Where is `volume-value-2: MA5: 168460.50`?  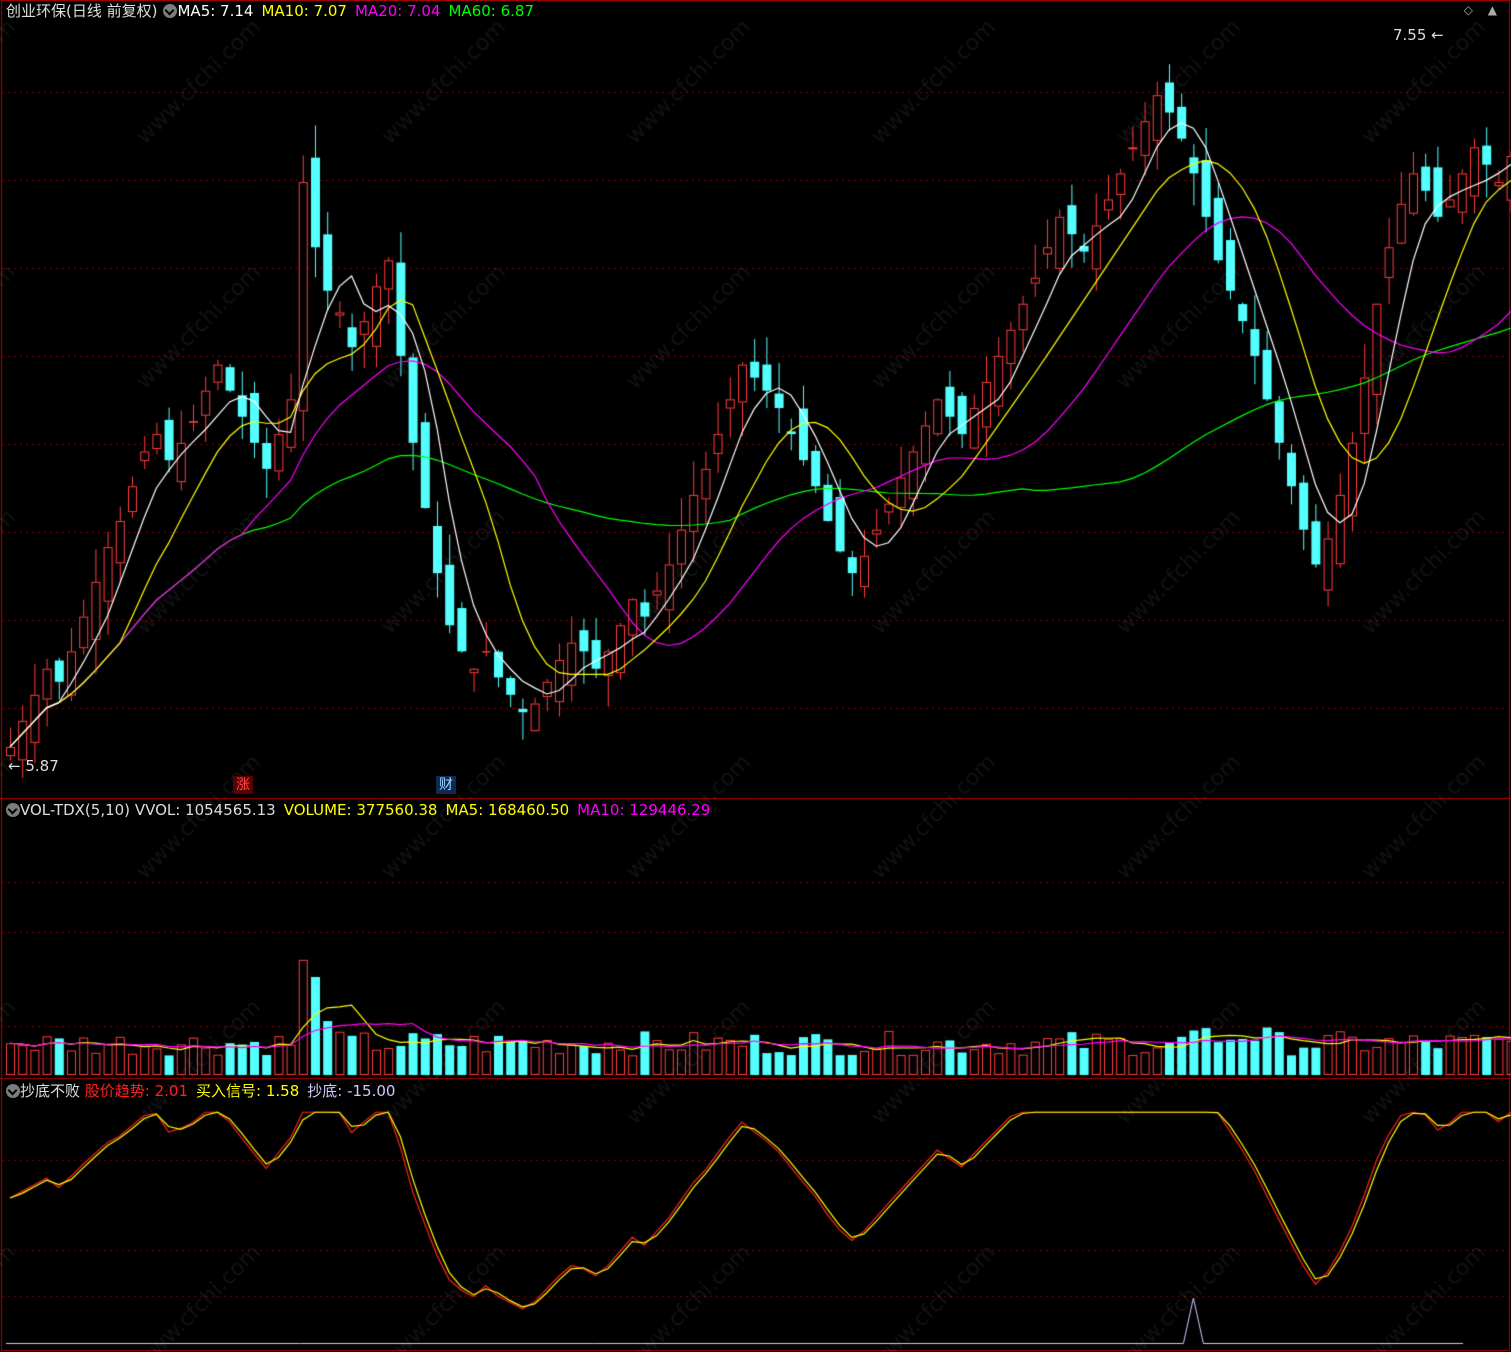
volume-value-2: MA5: 168460.50 is located at coordinates (507, 810).